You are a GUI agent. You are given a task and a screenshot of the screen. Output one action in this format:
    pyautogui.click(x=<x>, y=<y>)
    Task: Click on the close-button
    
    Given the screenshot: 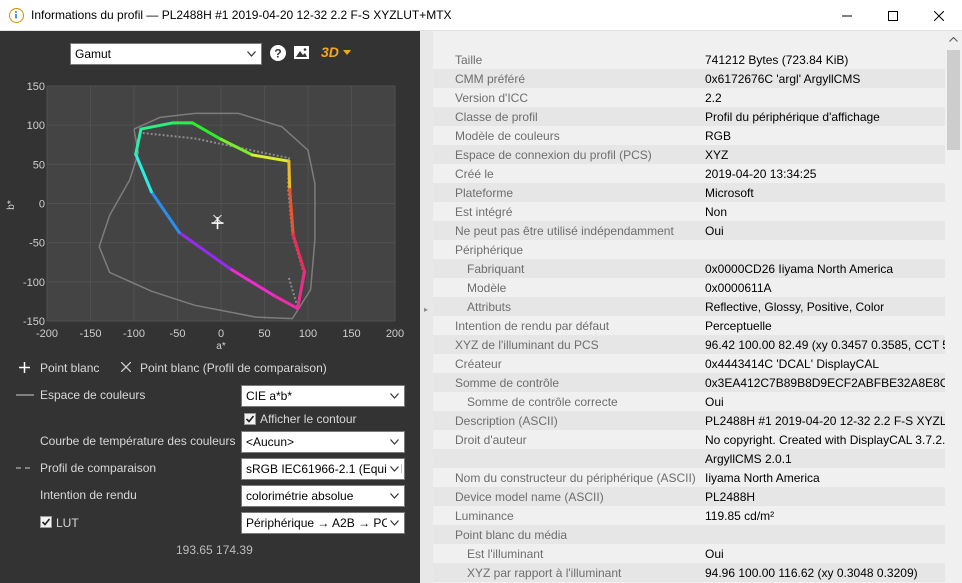 What is the action you would take?
    pyautogui.click(x=939, y=15)
    